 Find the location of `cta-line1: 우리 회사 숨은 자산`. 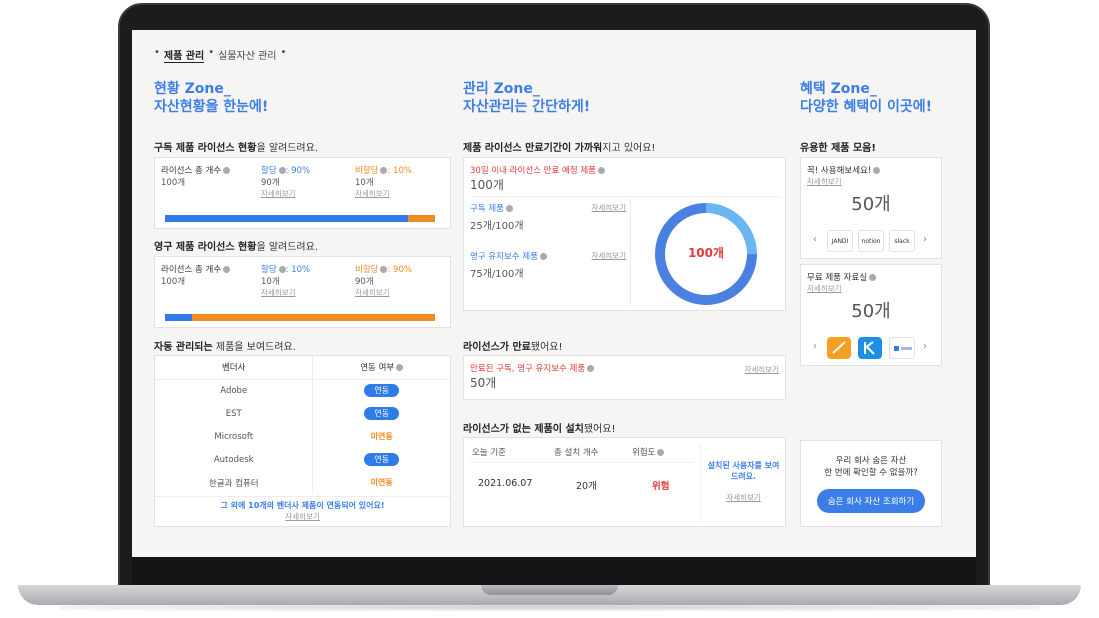

cta-line1: 우리 회사 숨은 자산 is located at coordinates (871, 461).